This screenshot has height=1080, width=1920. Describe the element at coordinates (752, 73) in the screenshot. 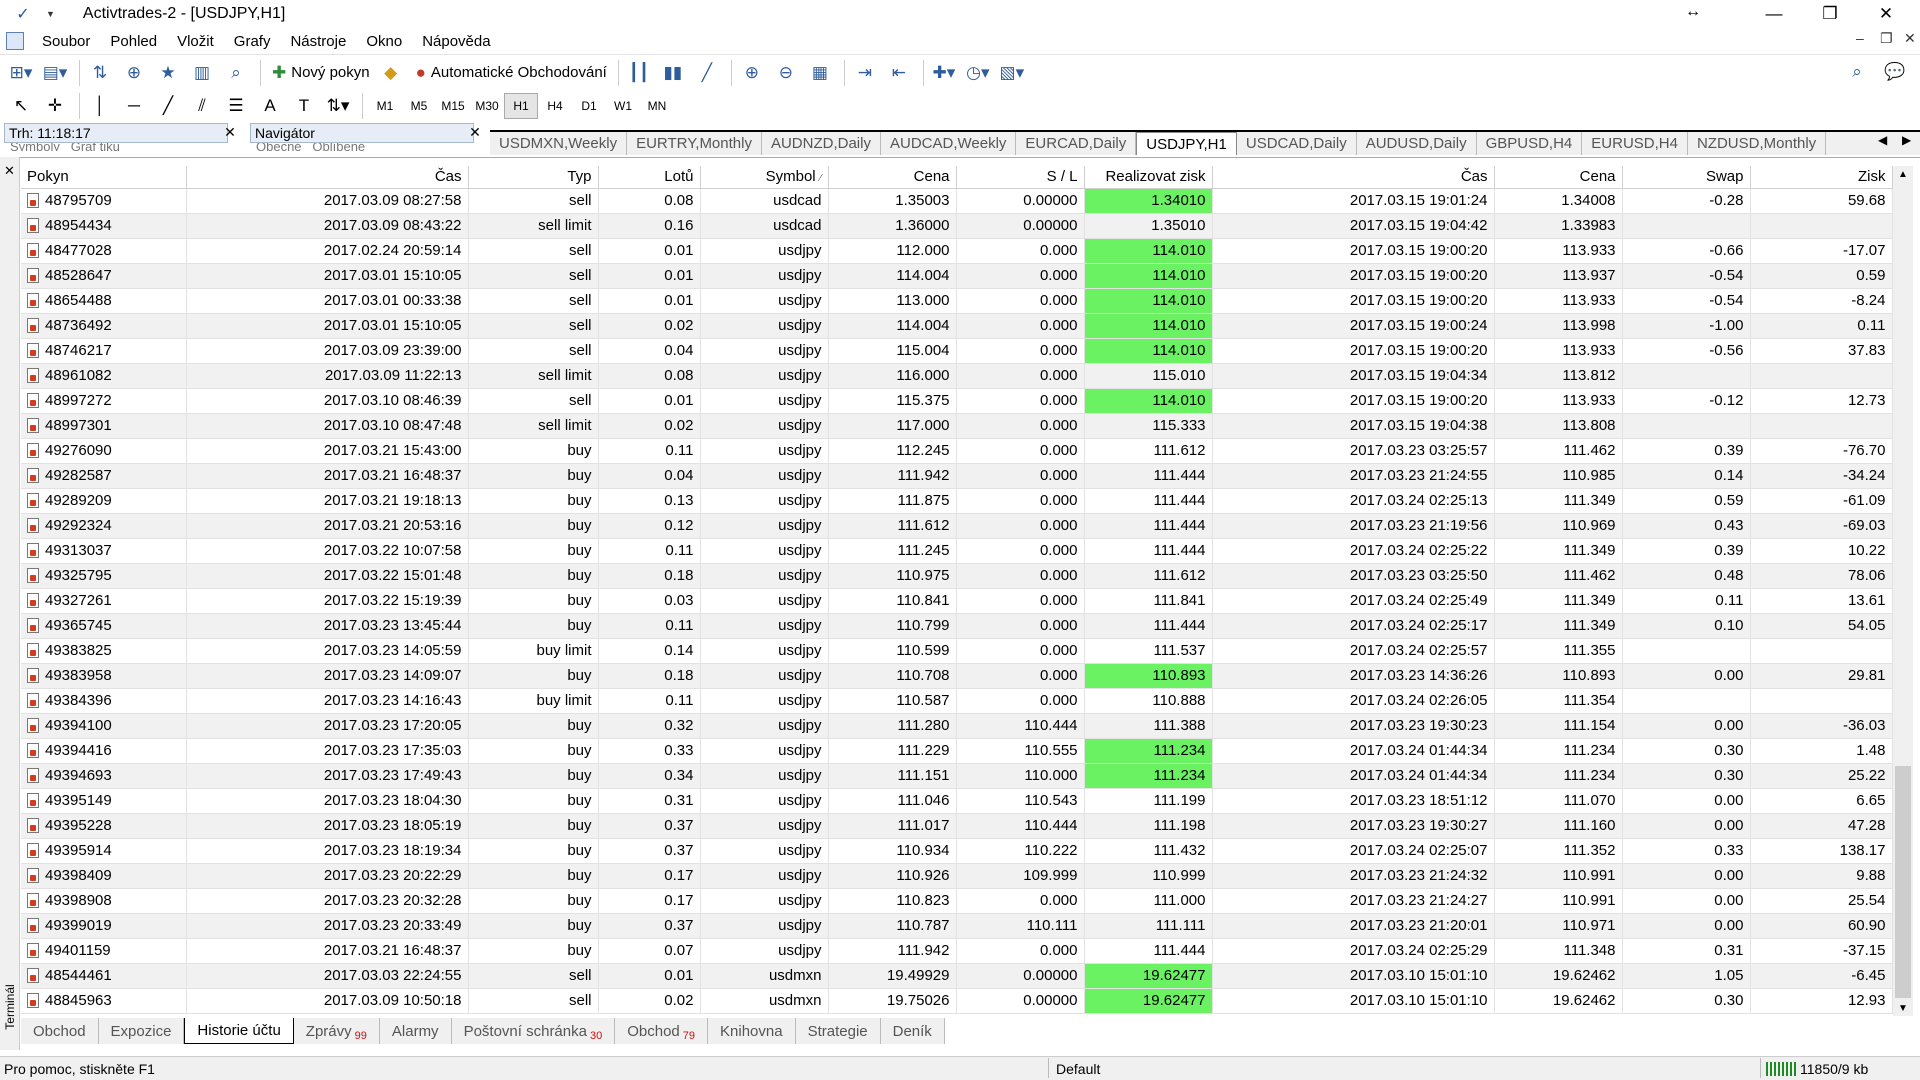

I see `zoom-in-icon: ⊕` at that location.